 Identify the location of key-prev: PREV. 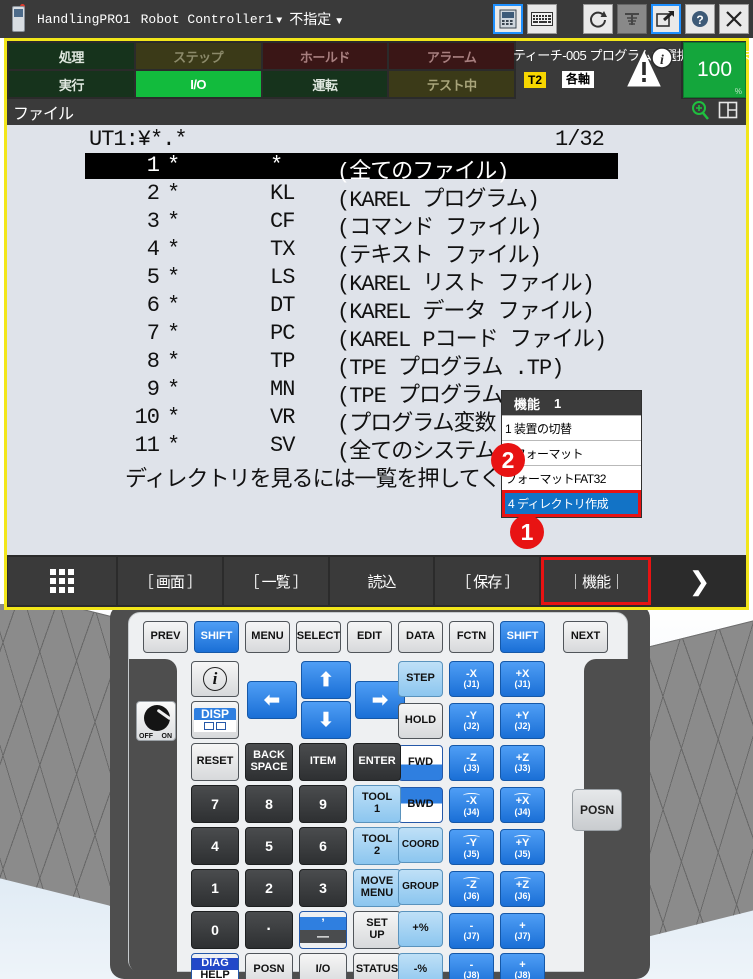
(165, 637).